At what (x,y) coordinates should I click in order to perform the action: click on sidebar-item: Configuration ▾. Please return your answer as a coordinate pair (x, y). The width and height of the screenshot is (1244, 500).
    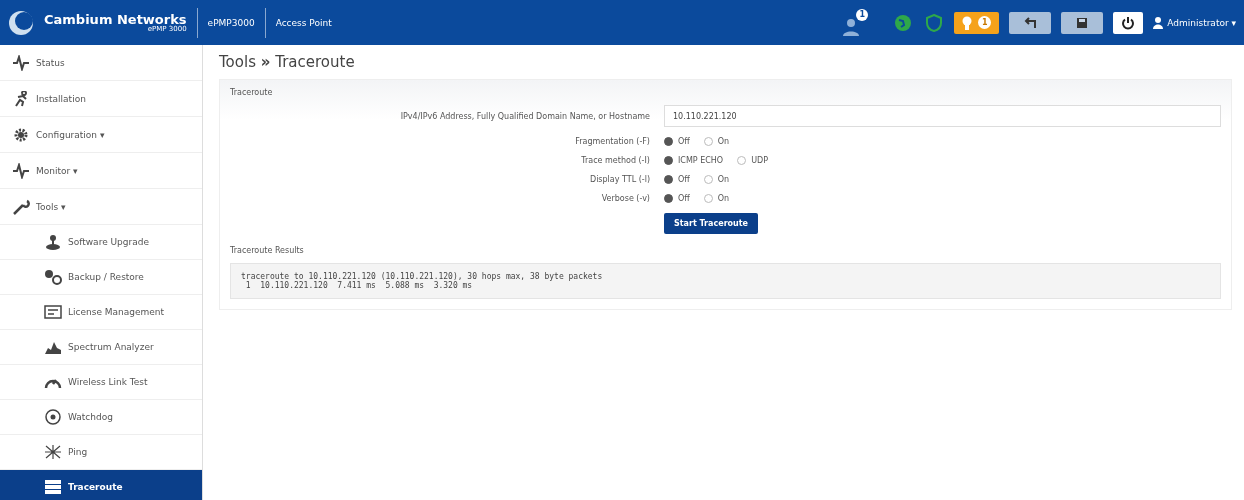
    Looking at the image, I should click on (101, 135).